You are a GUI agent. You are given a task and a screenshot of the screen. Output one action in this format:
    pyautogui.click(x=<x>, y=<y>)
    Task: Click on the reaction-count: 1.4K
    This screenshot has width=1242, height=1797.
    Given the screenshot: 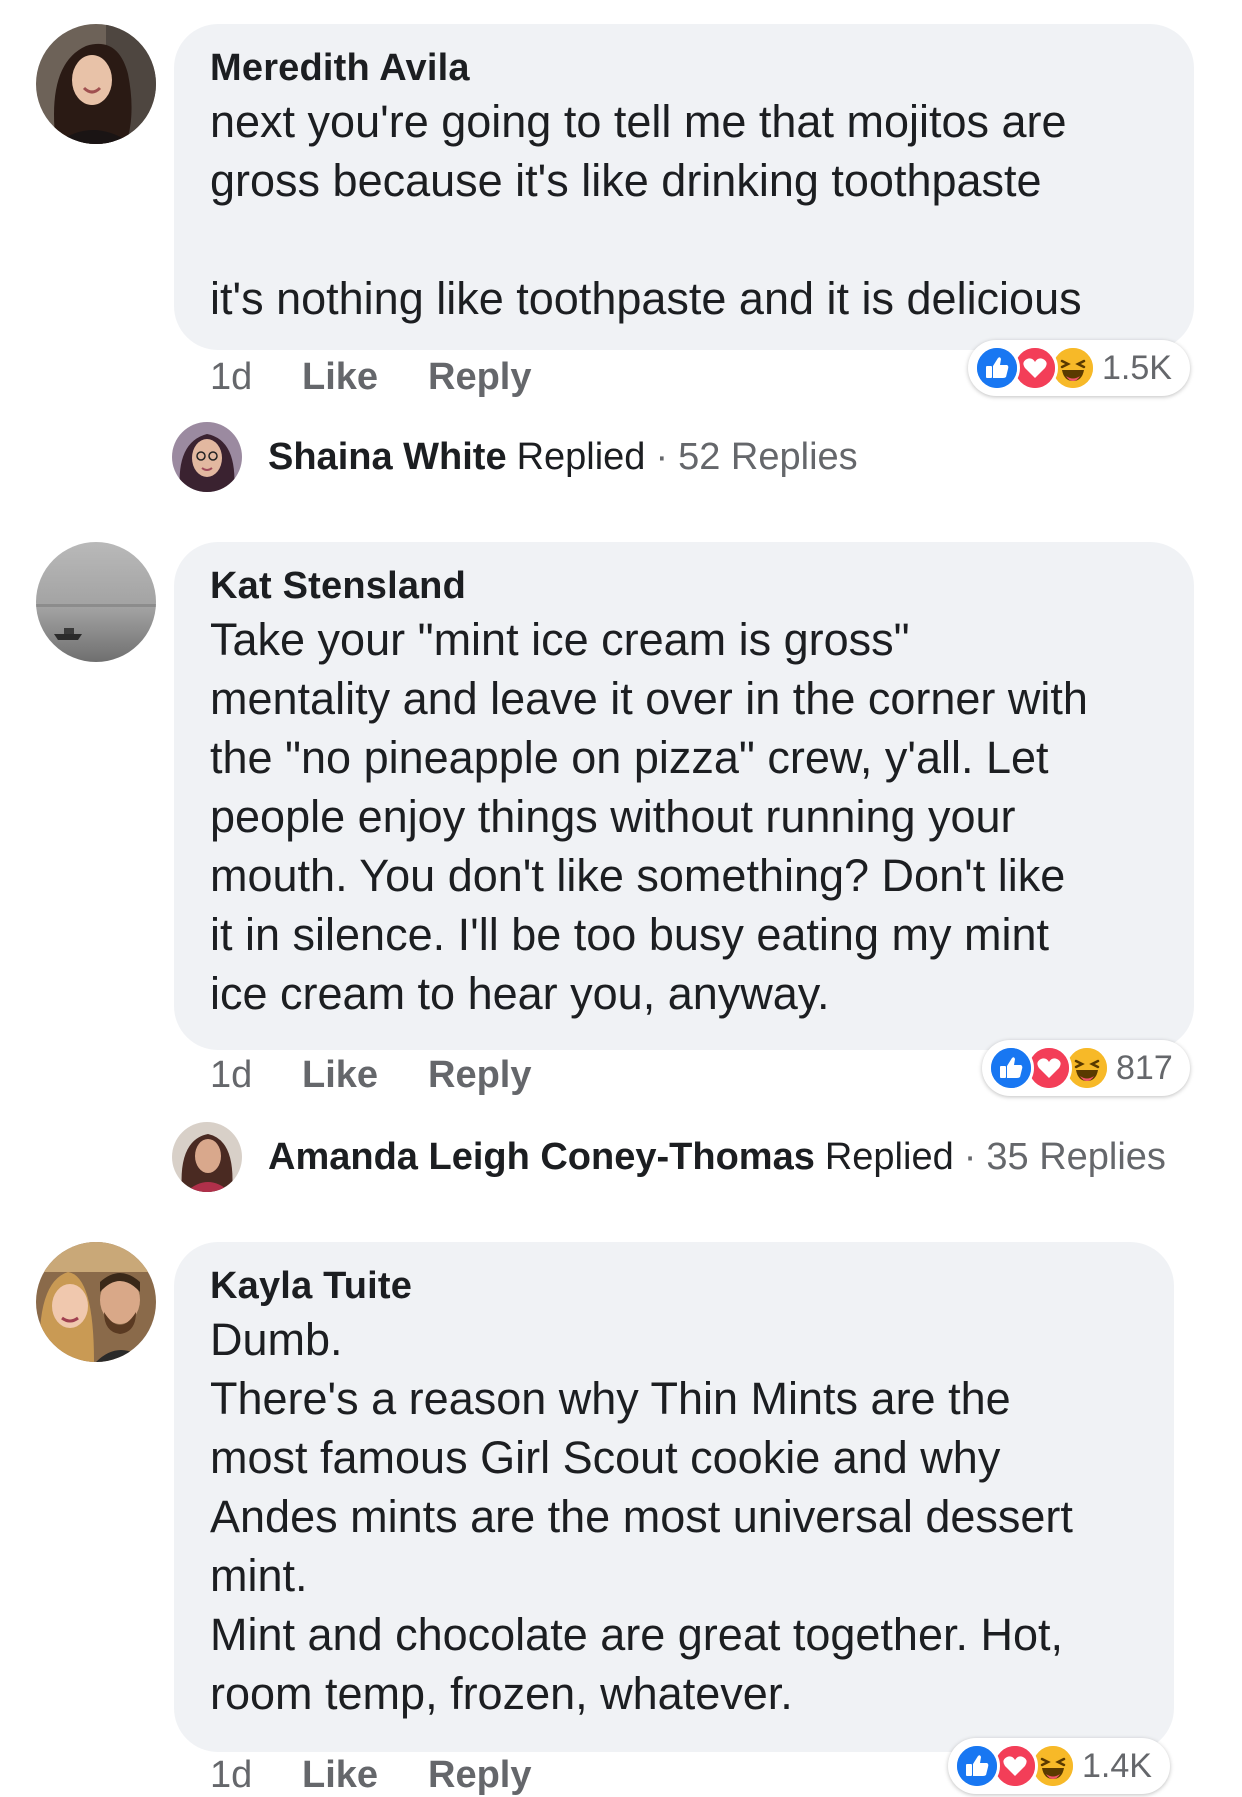 What is the action you would take?
    pyautogui.click(x=1117, y=1765)
    